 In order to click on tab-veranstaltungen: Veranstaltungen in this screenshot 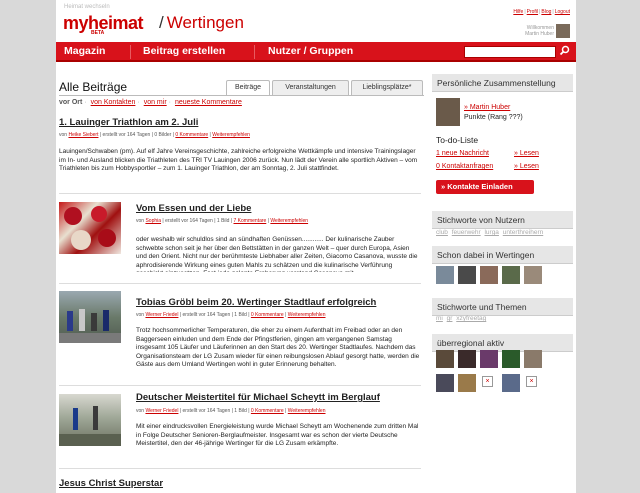, I will do `click(310, 87)`.